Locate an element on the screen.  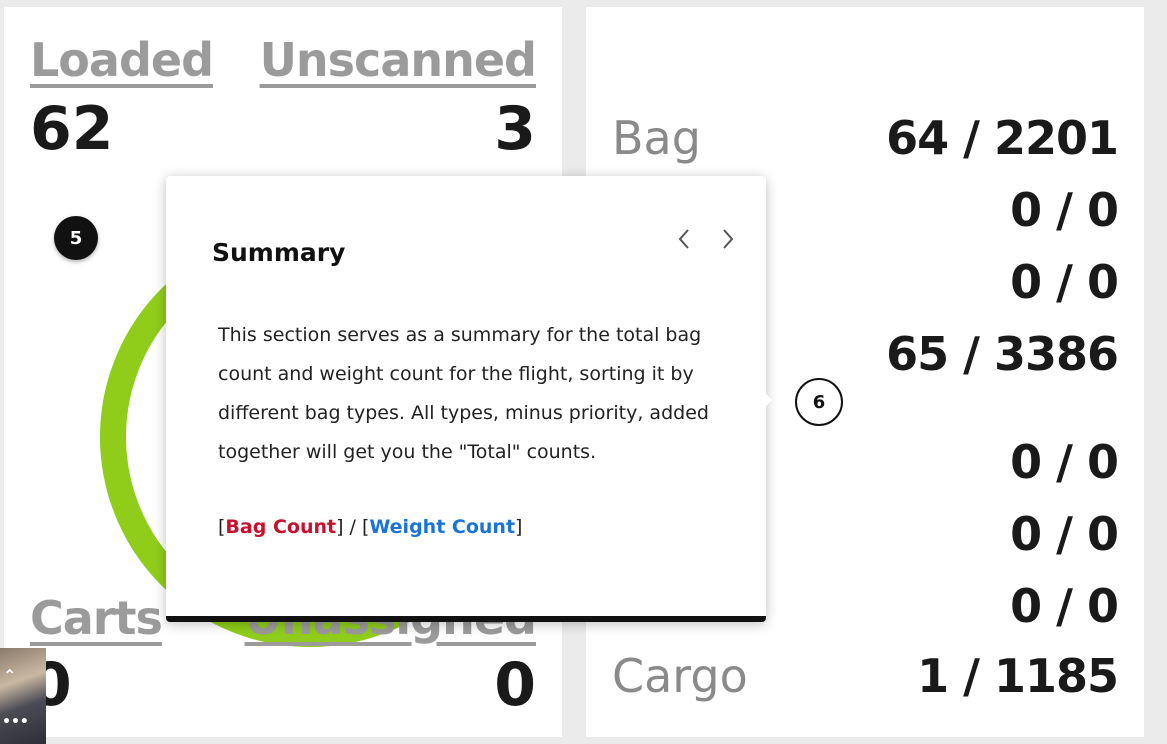
row-value-7: 0 / 0 is located at coordinates (1064, 606).